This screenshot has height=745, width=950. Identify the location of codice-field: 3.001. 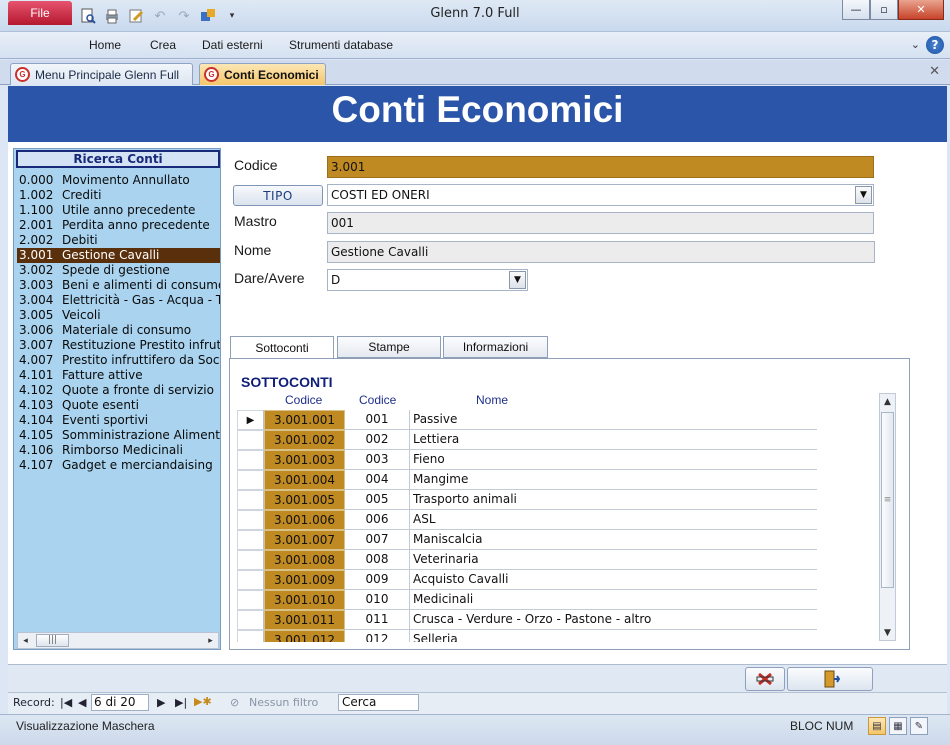
(600, 167).